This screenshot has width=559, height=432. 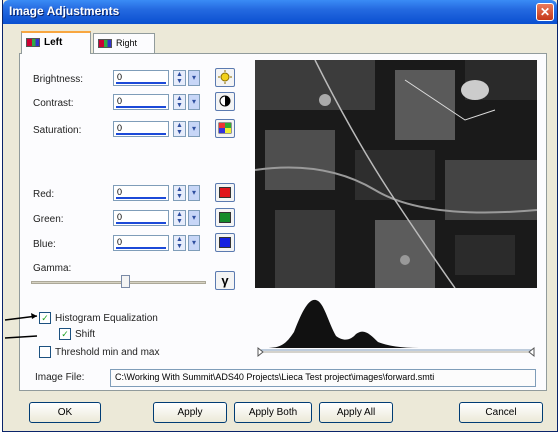 I want to click on red-dropdown: ▾, so click(x=194, y=193).